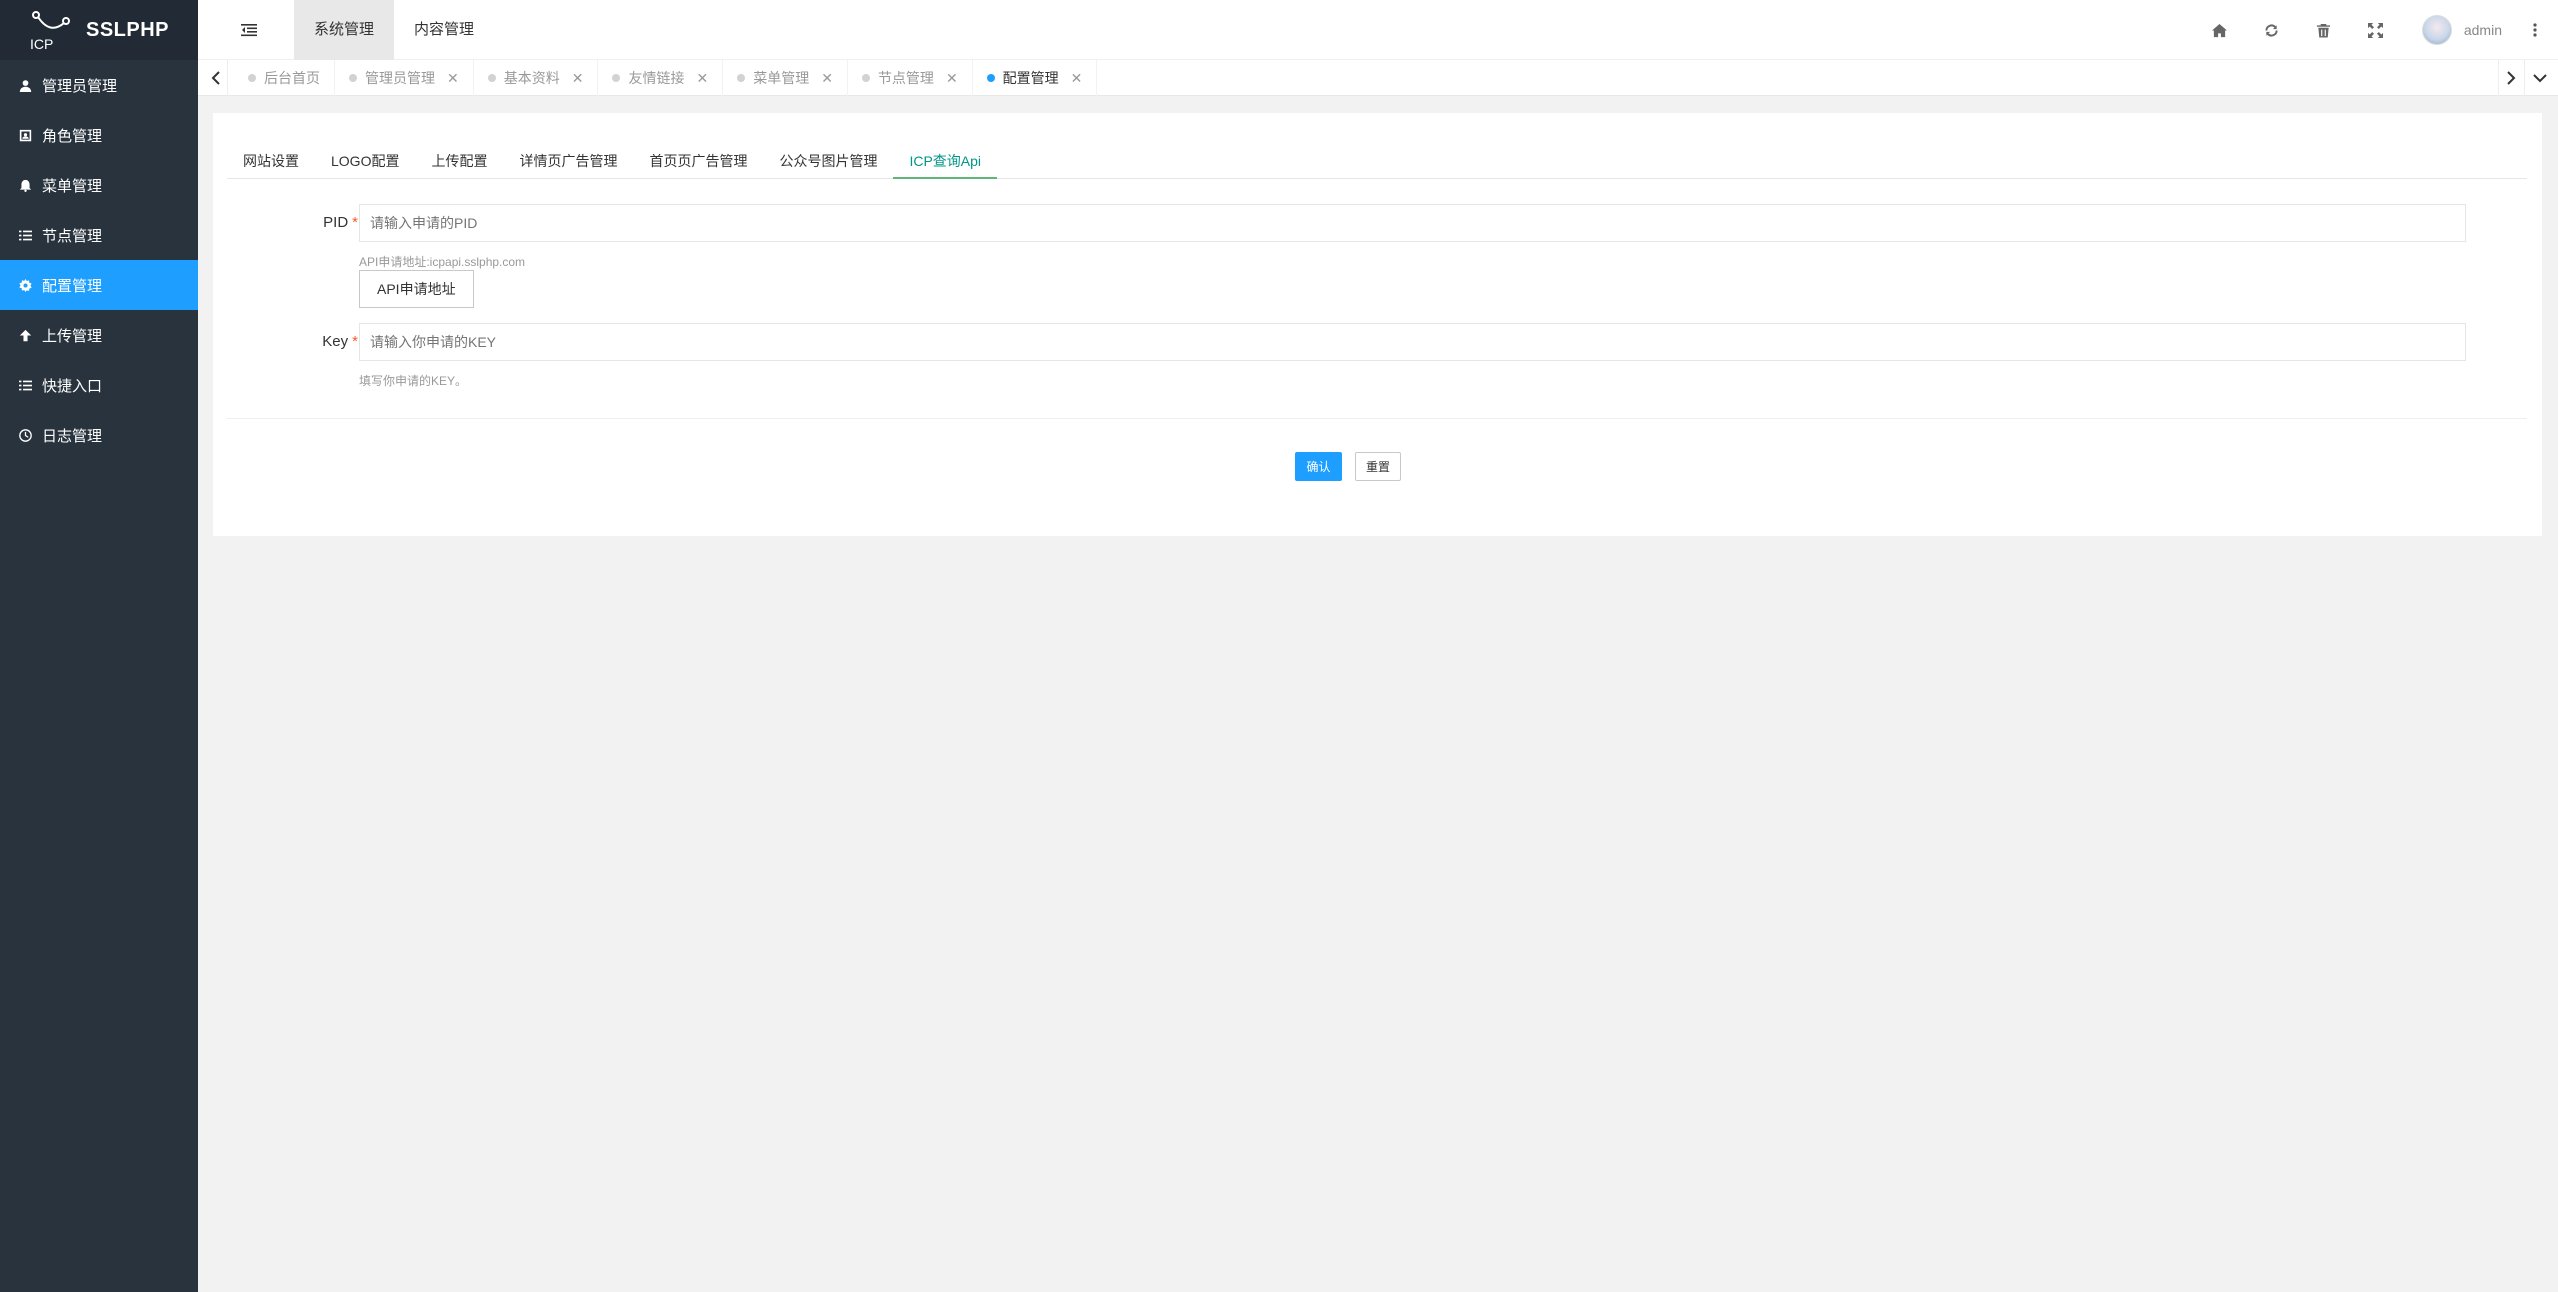  I want to click on top-nav-item-content: 内容管理, so click(444, 30).